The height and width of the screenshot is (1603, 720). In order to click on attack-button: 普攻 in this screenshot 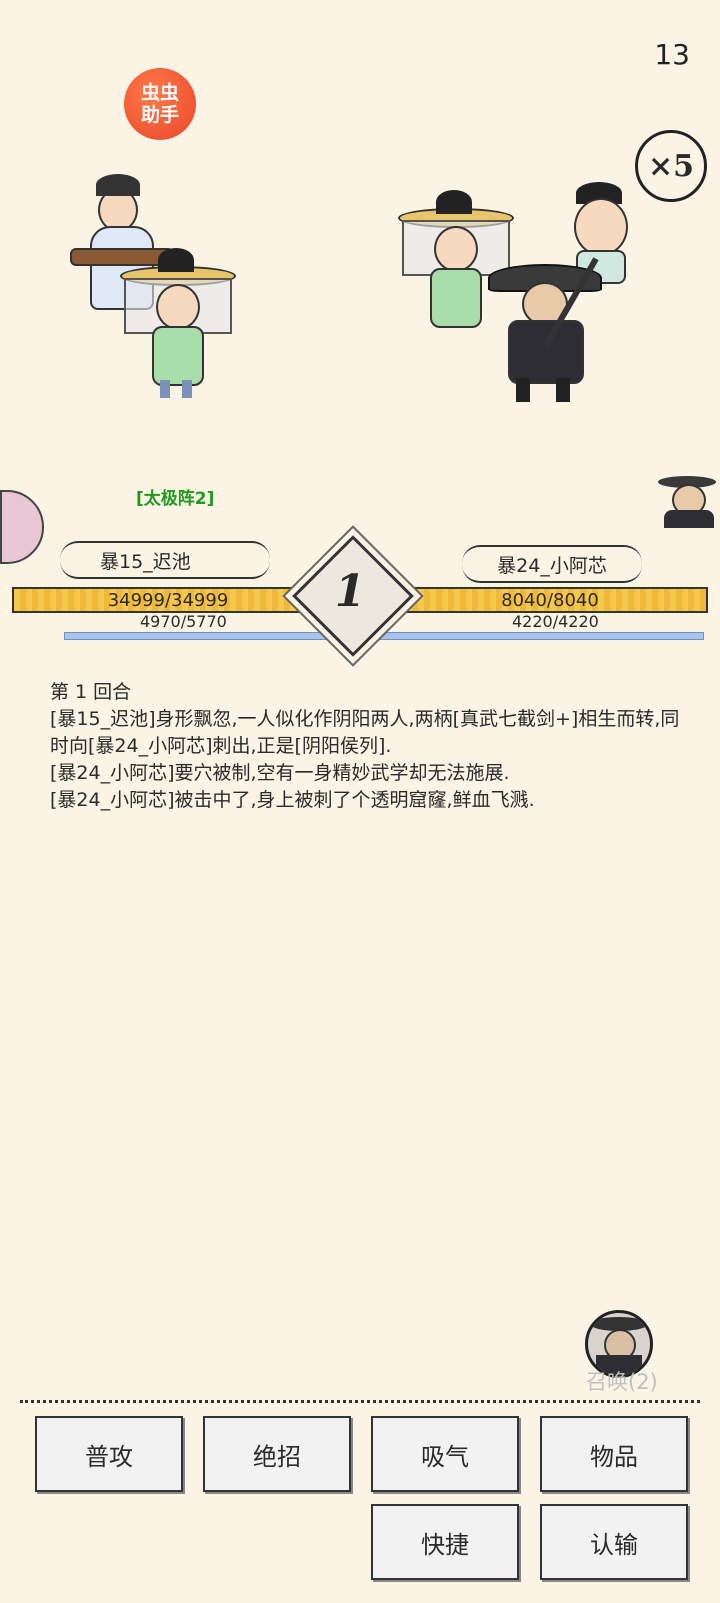, I will do `click(109, 1454)`.